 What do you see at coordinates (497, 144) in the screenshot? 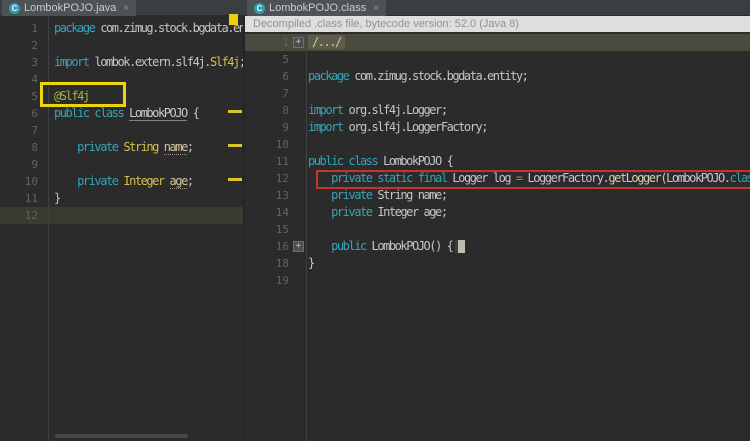
I see `code-line: 10` at bounding box center [497, 144].